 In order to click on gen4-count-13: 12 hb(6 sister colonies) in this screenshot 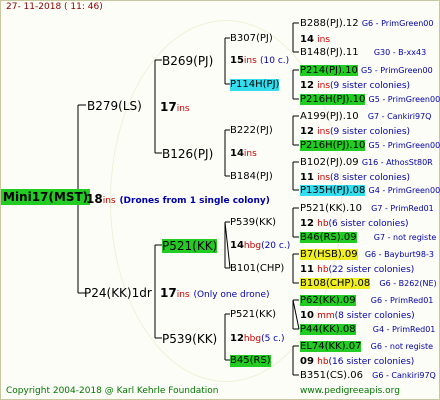, I will do `click(354, 224)`.